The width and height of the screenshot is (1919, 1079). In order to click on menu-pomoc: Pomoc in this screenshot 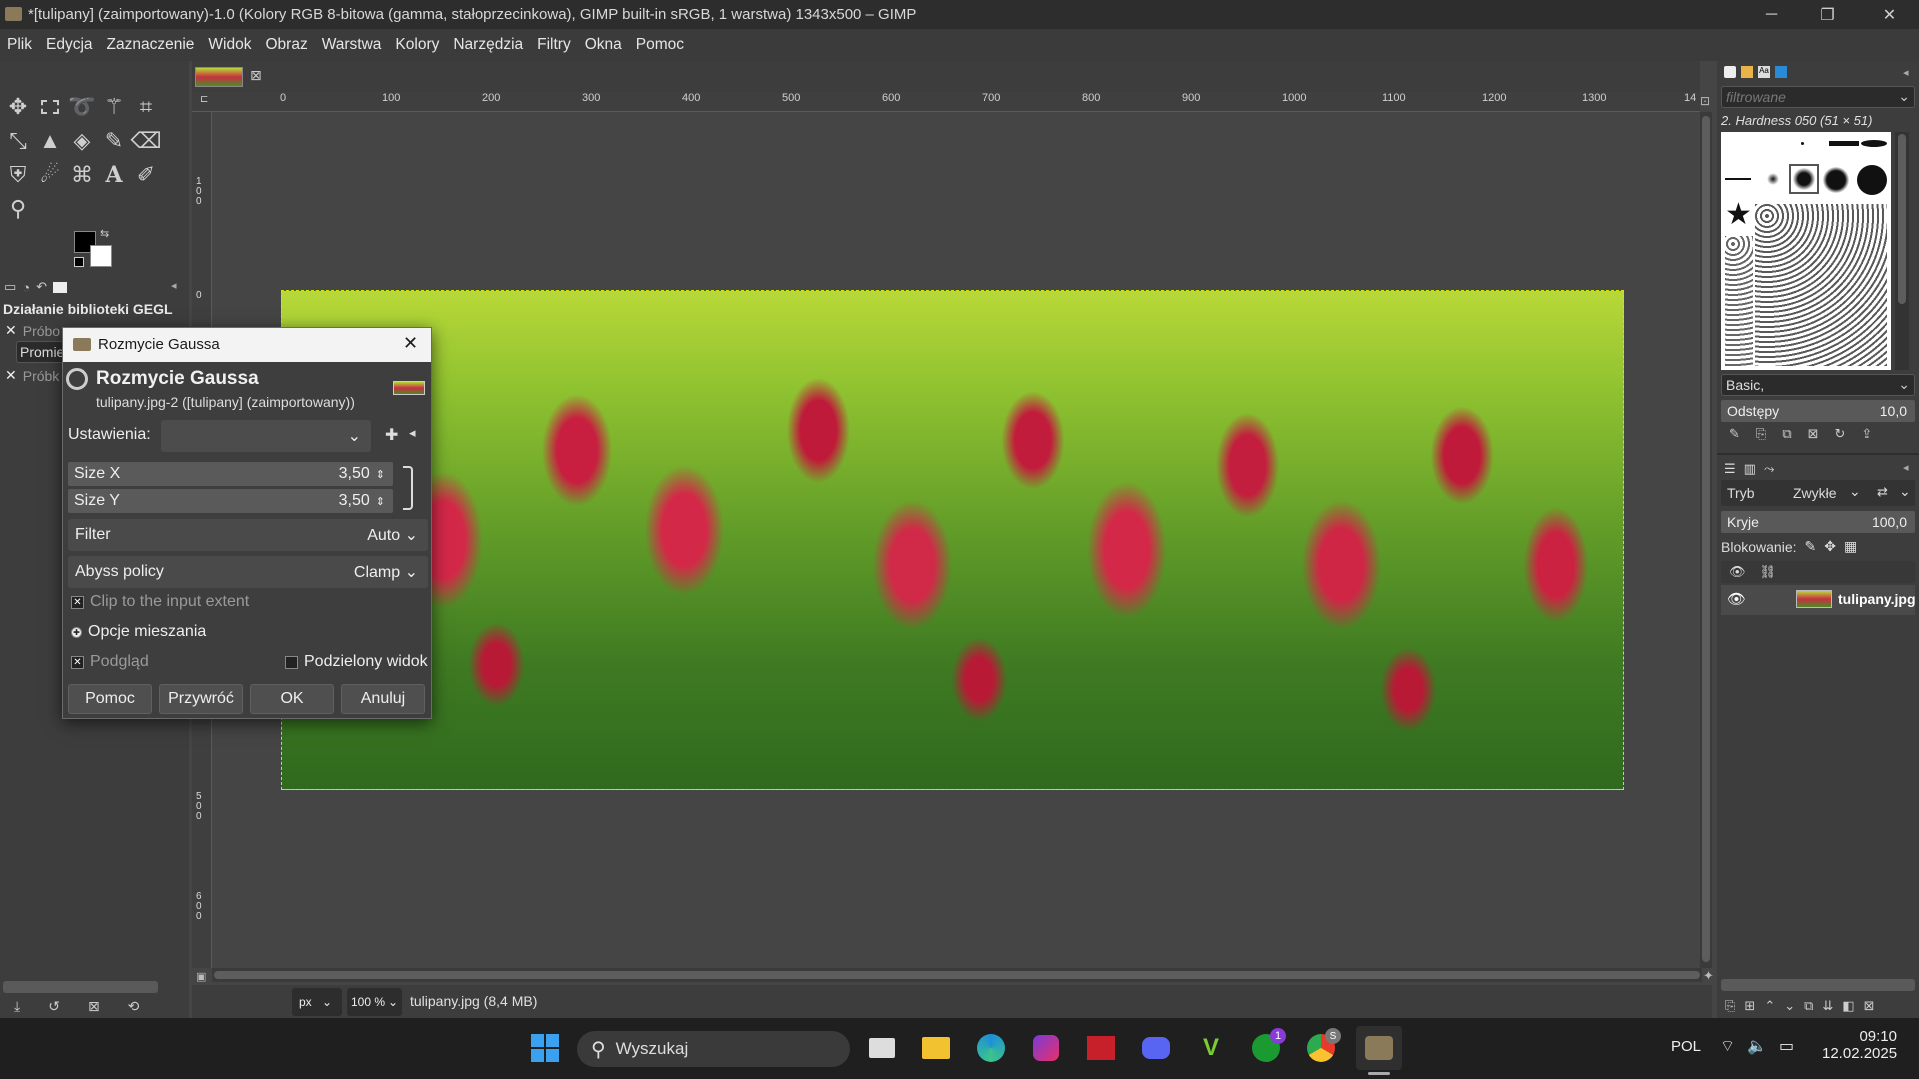, I will do `click(660, 45)`.